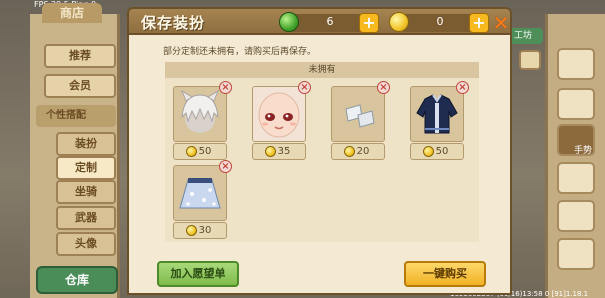 The height and width of the screenshot is (298, 605). Describe the element at coordinates (582, 151) in the screenshot. I see `gesture-label: 手势` at that location.